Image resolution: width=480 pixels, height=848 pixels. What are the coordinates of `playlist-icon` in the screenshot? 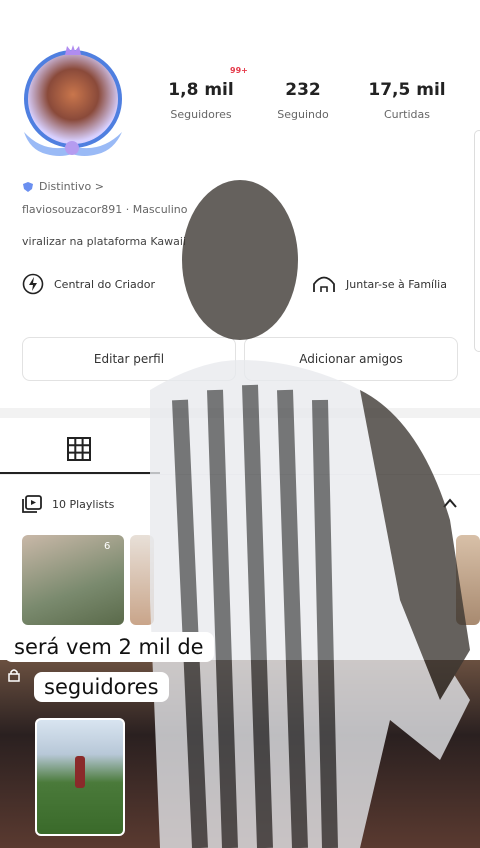 It's located at (32, 504).